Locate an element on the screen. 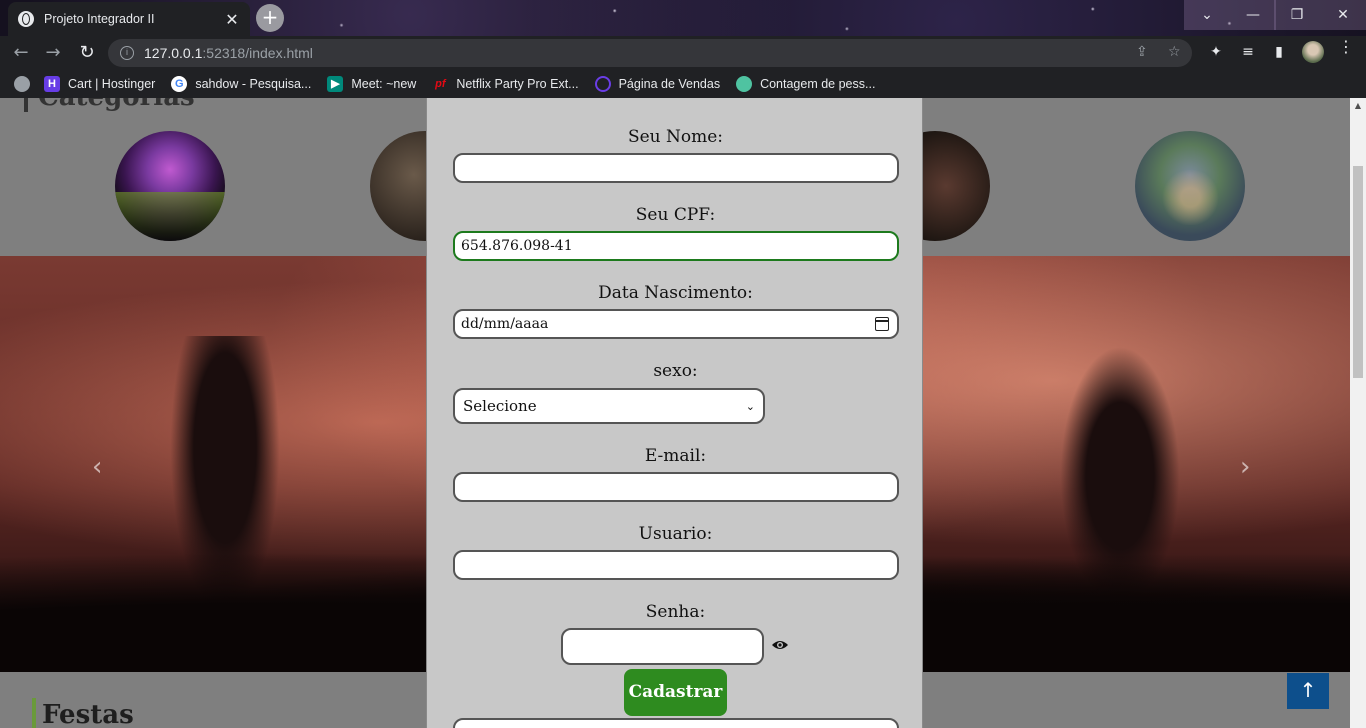 This screenshot has height=728, width=1366. name-input is located at coordinates (676, 168).